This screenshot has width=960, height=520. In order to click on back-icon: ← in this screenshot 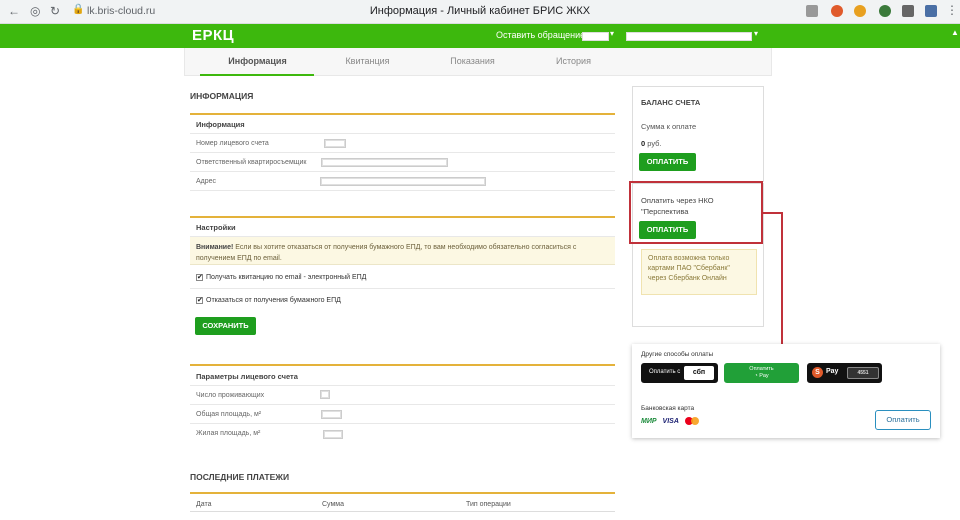, I will do `click(14, 11)`.